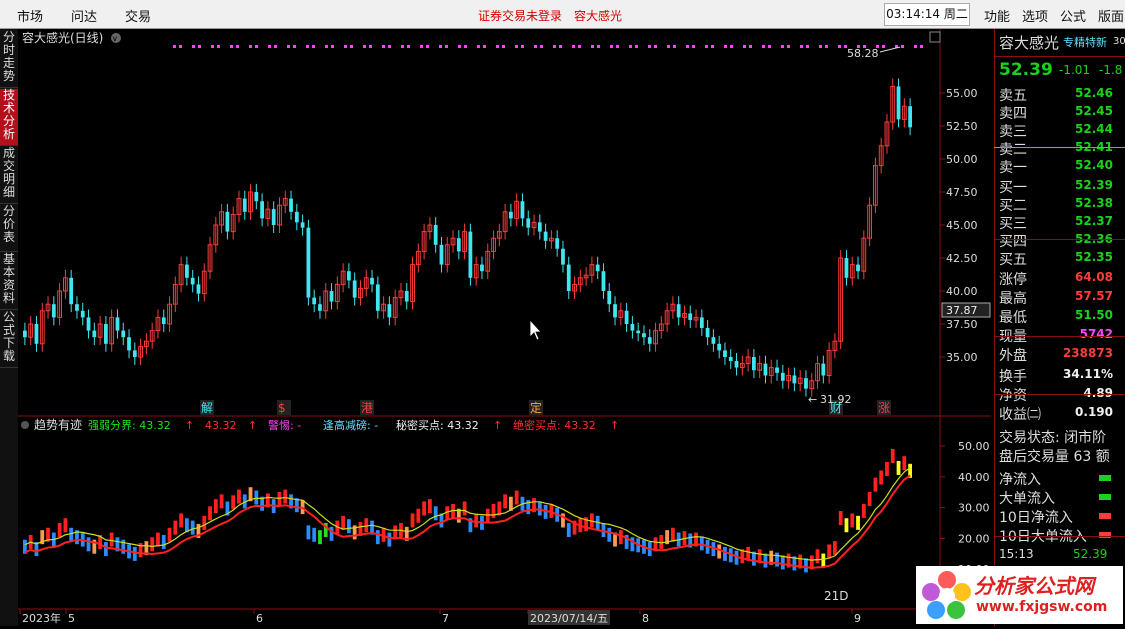  Describe the element at coordinates (9, 175) in the screenshot. I see `tab-trade-detail: 成交明细` at that location.